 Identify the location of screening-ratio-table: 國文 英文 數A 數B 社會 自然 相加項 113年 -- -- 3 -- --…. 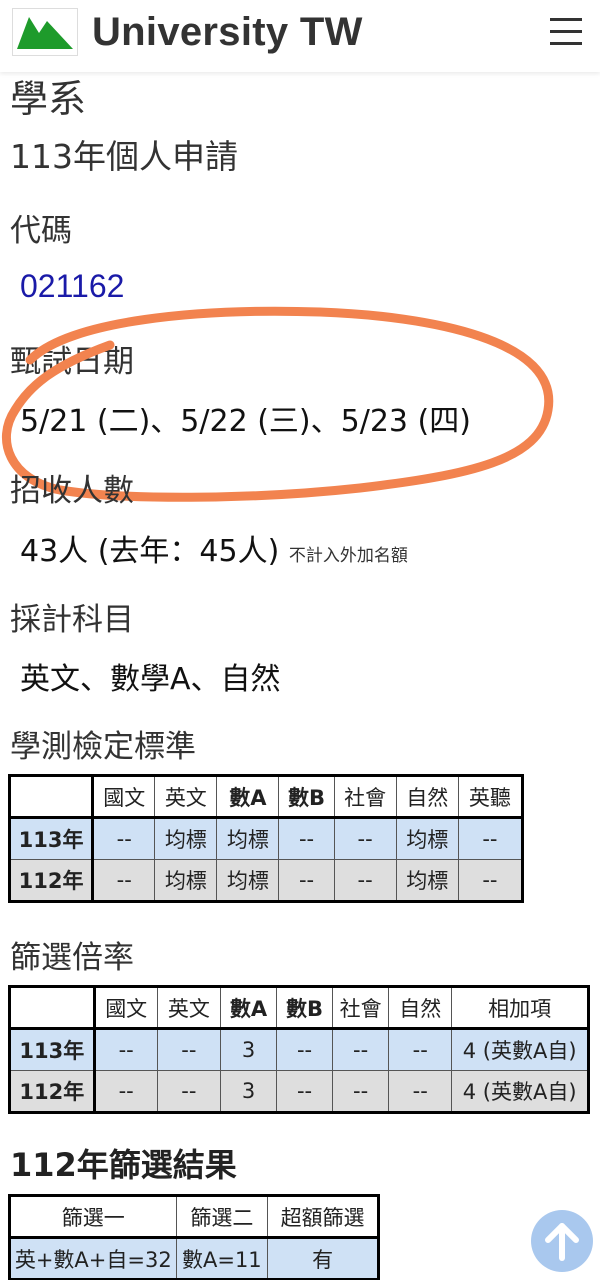
(299, 1049).